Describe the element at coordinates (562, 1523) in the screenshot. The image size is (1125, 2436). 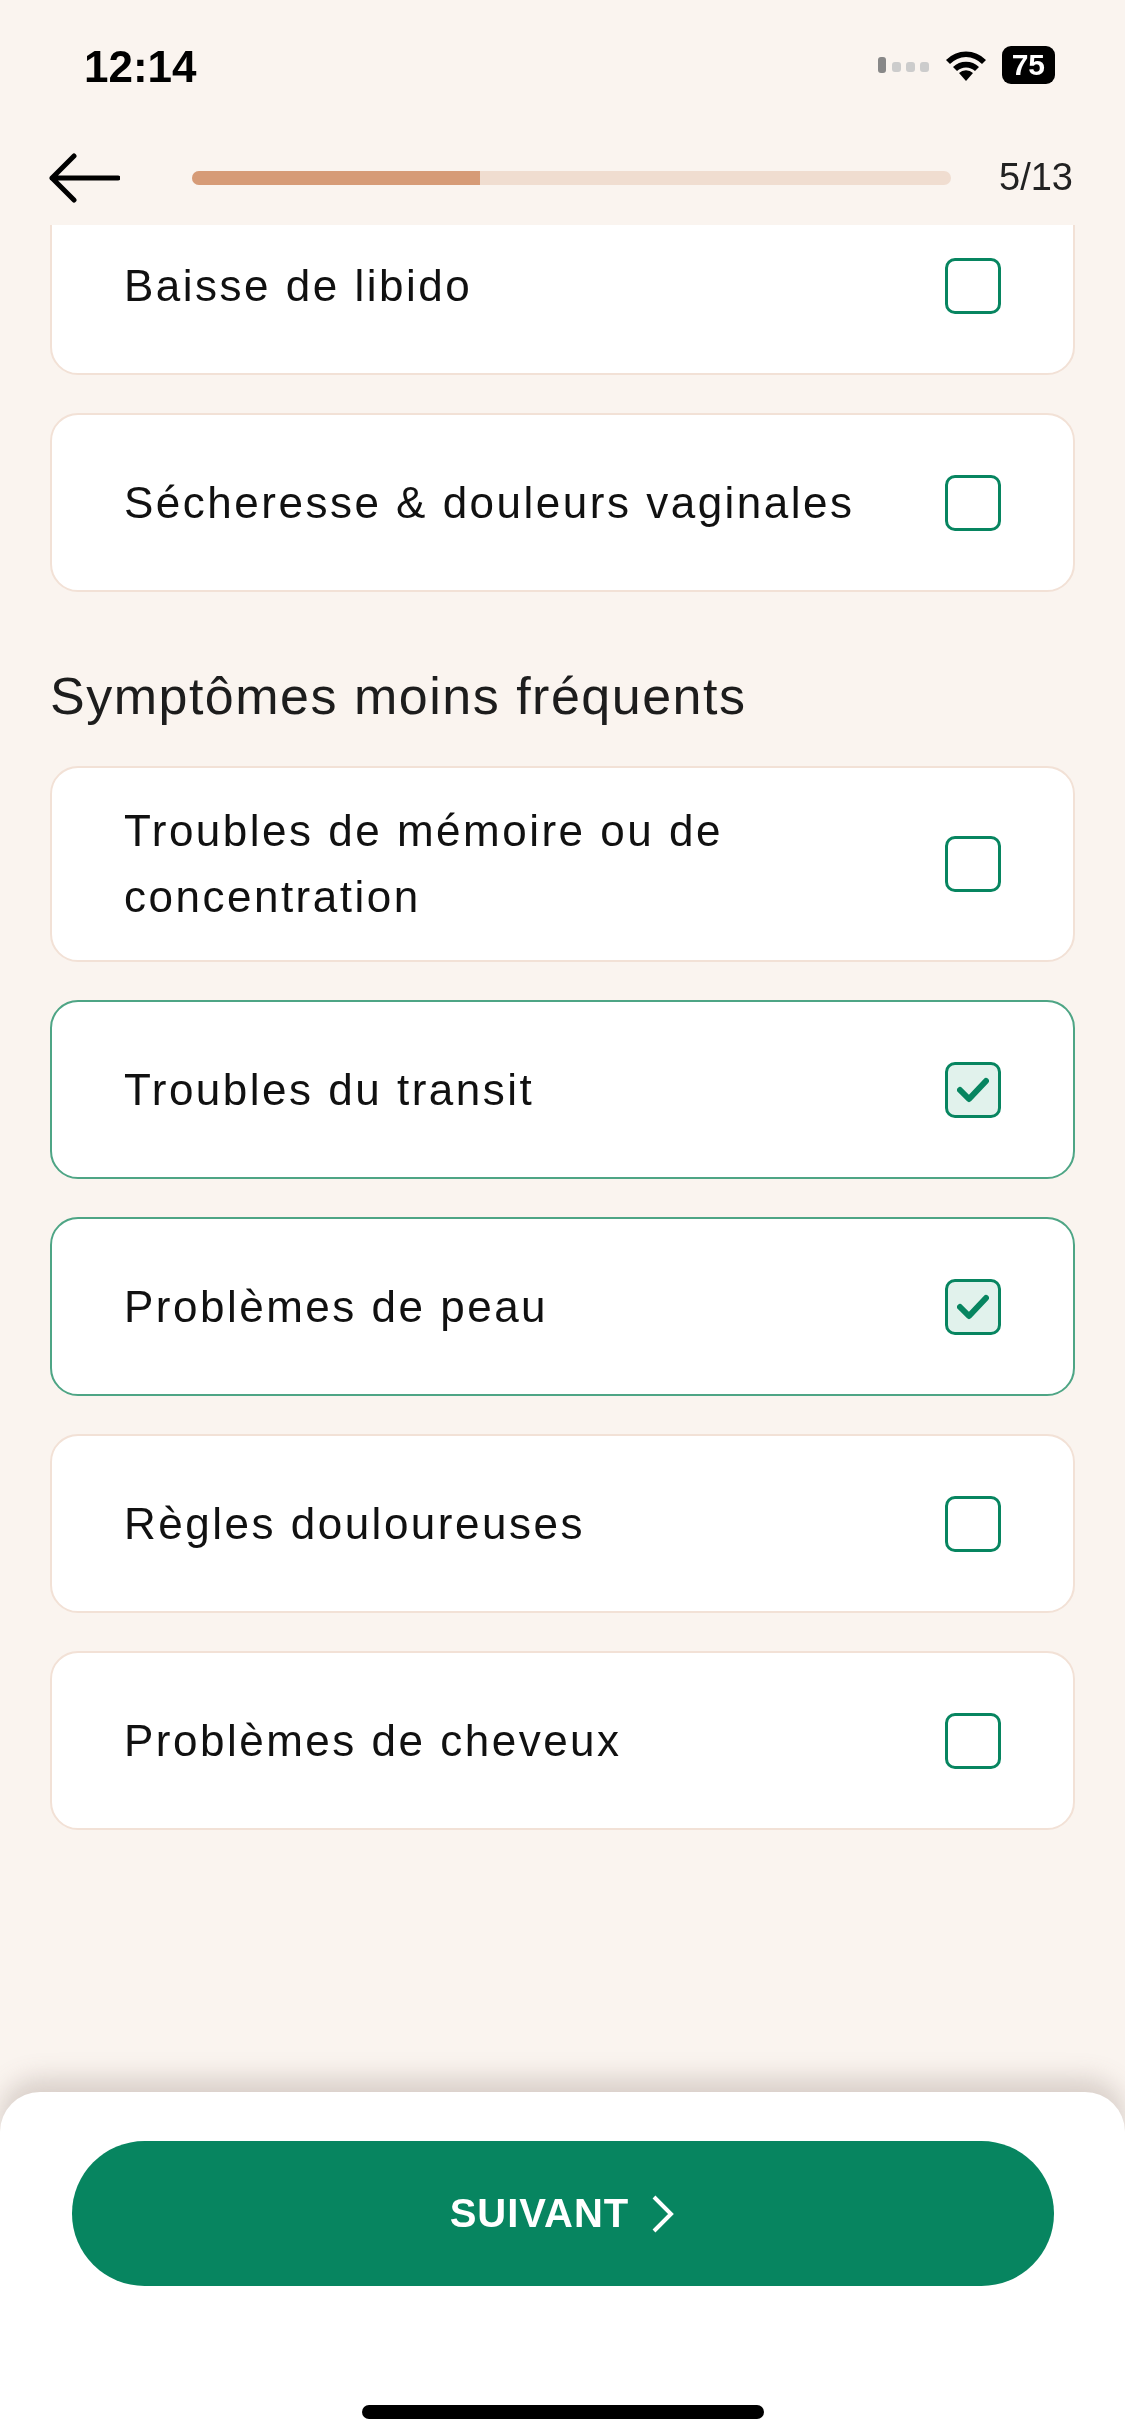
I see `symptom-option: Règles douloureuses` at that location.